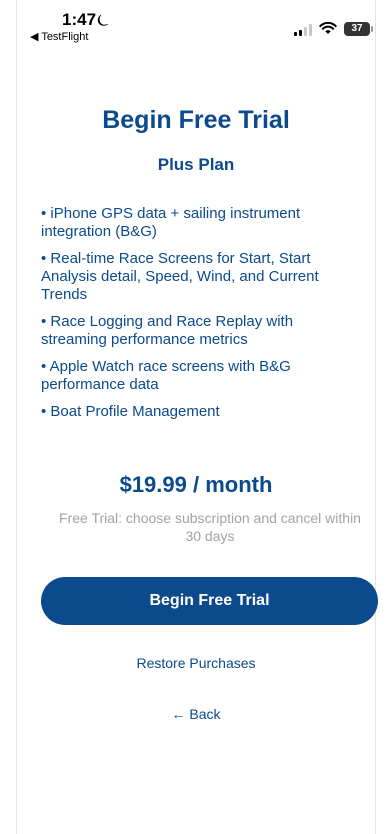 Image resolution: width=391 pixels, height=834 pixels. I want to click on price-label: $19.99 / month, so click(196, 484).